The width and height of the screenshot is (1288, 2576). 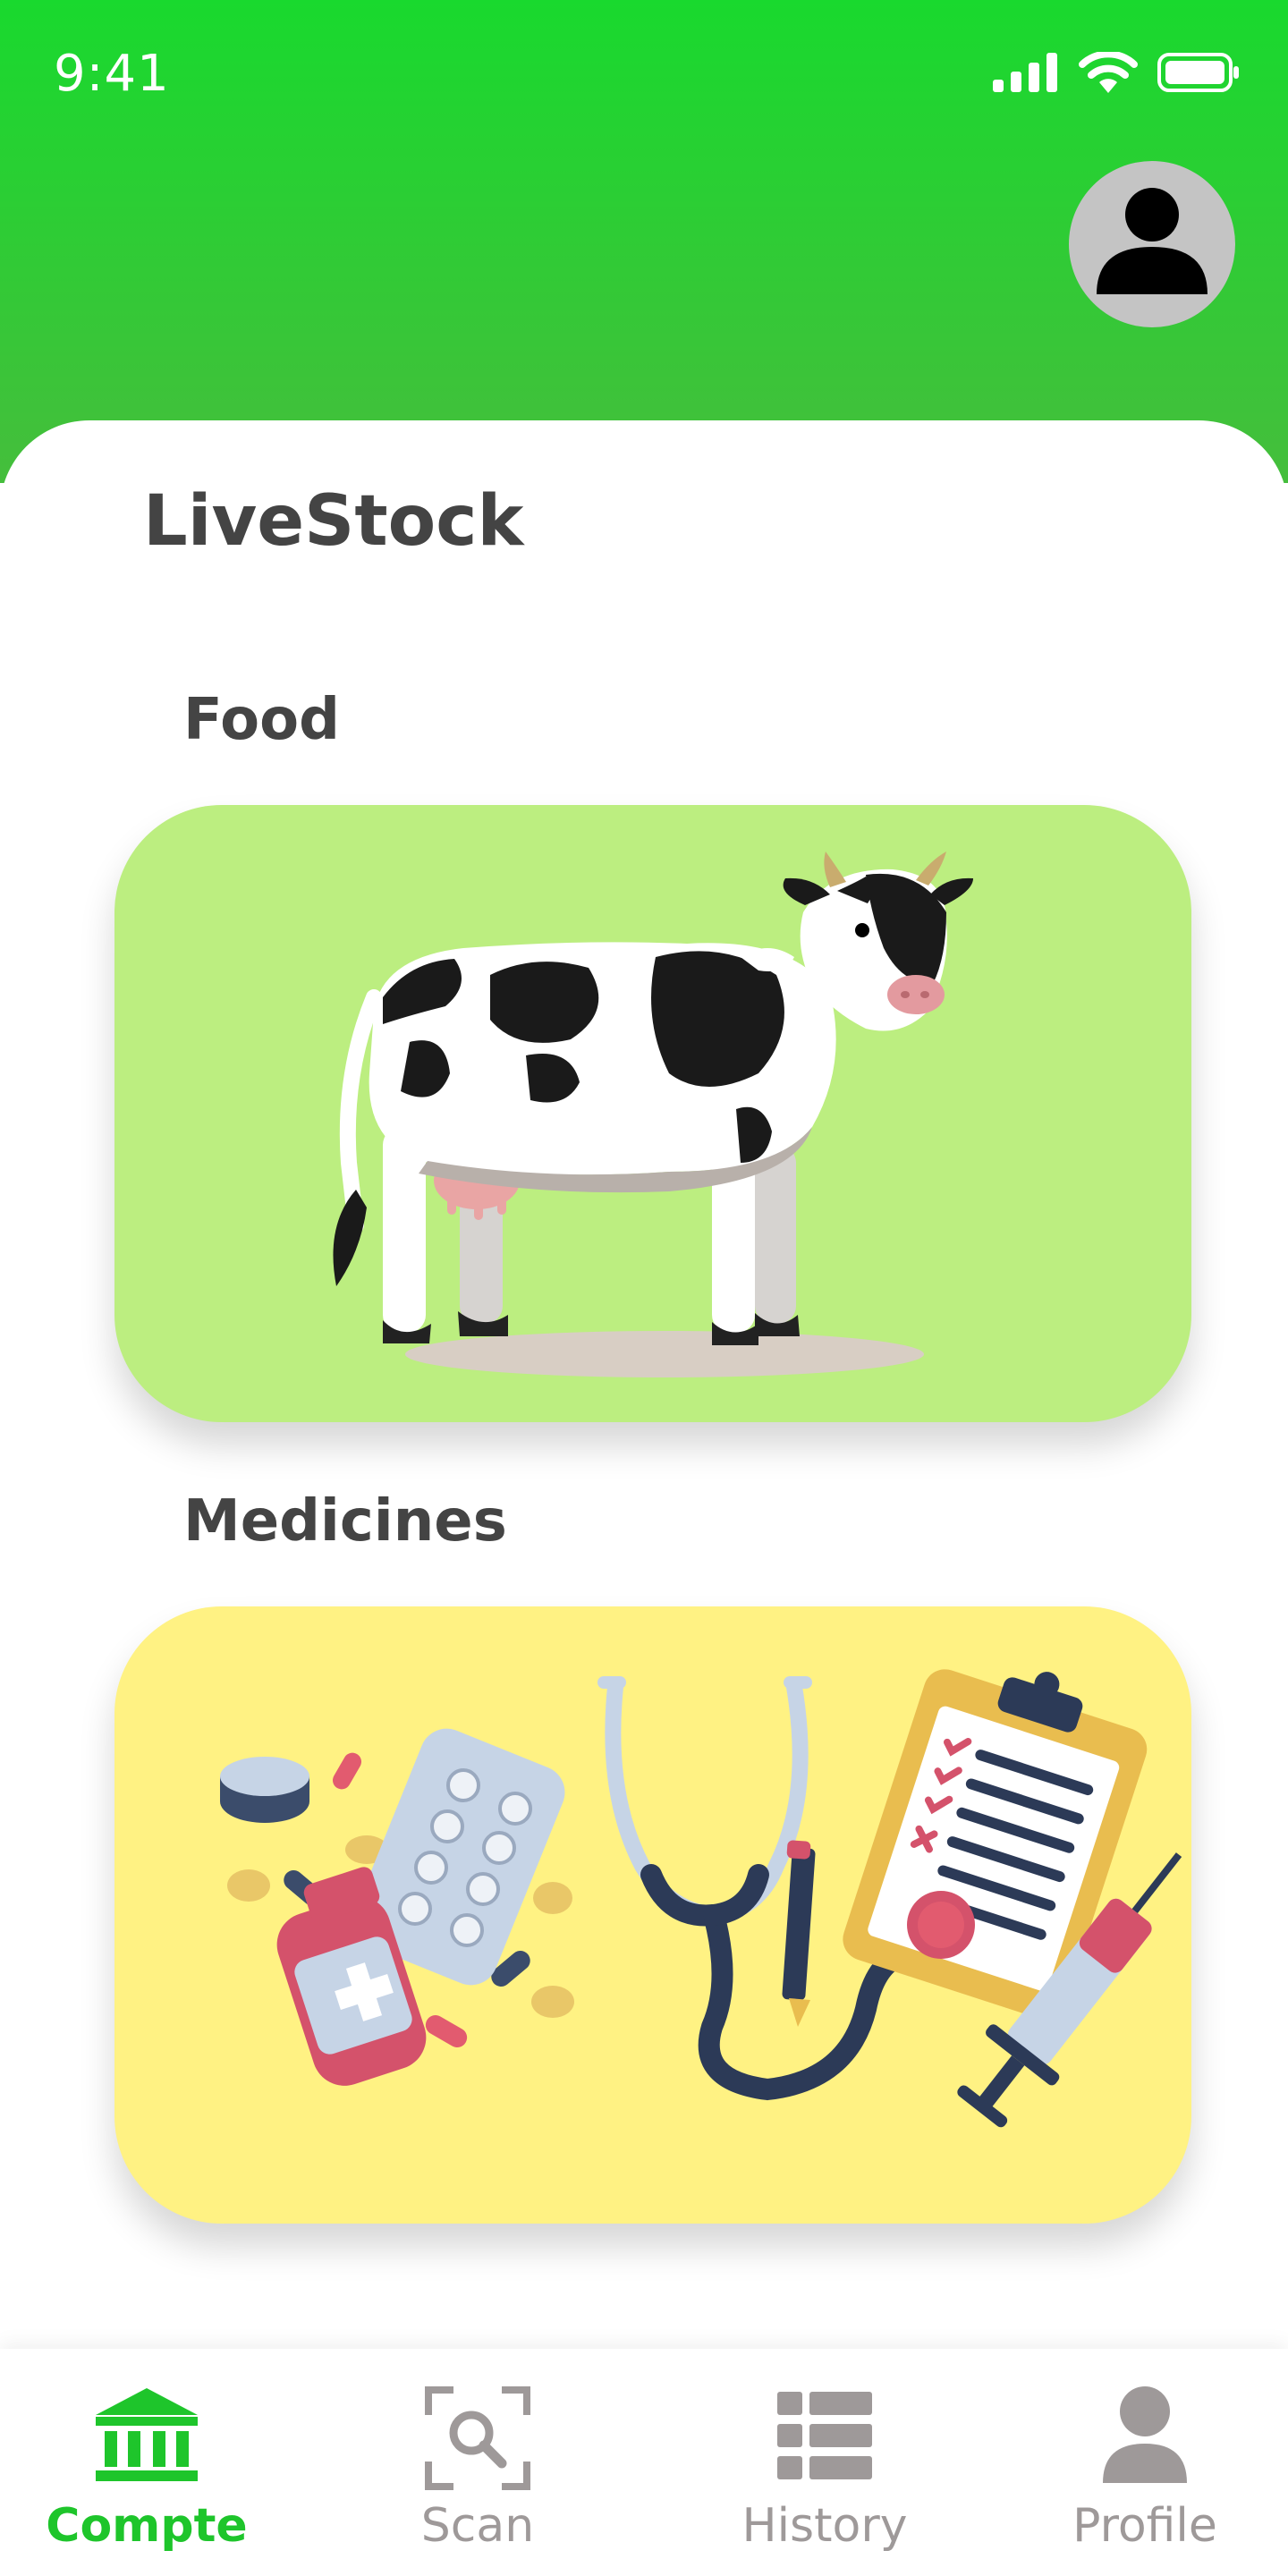 I want to click on nav-label-scan: Scan, so click(x=477, y=2526).